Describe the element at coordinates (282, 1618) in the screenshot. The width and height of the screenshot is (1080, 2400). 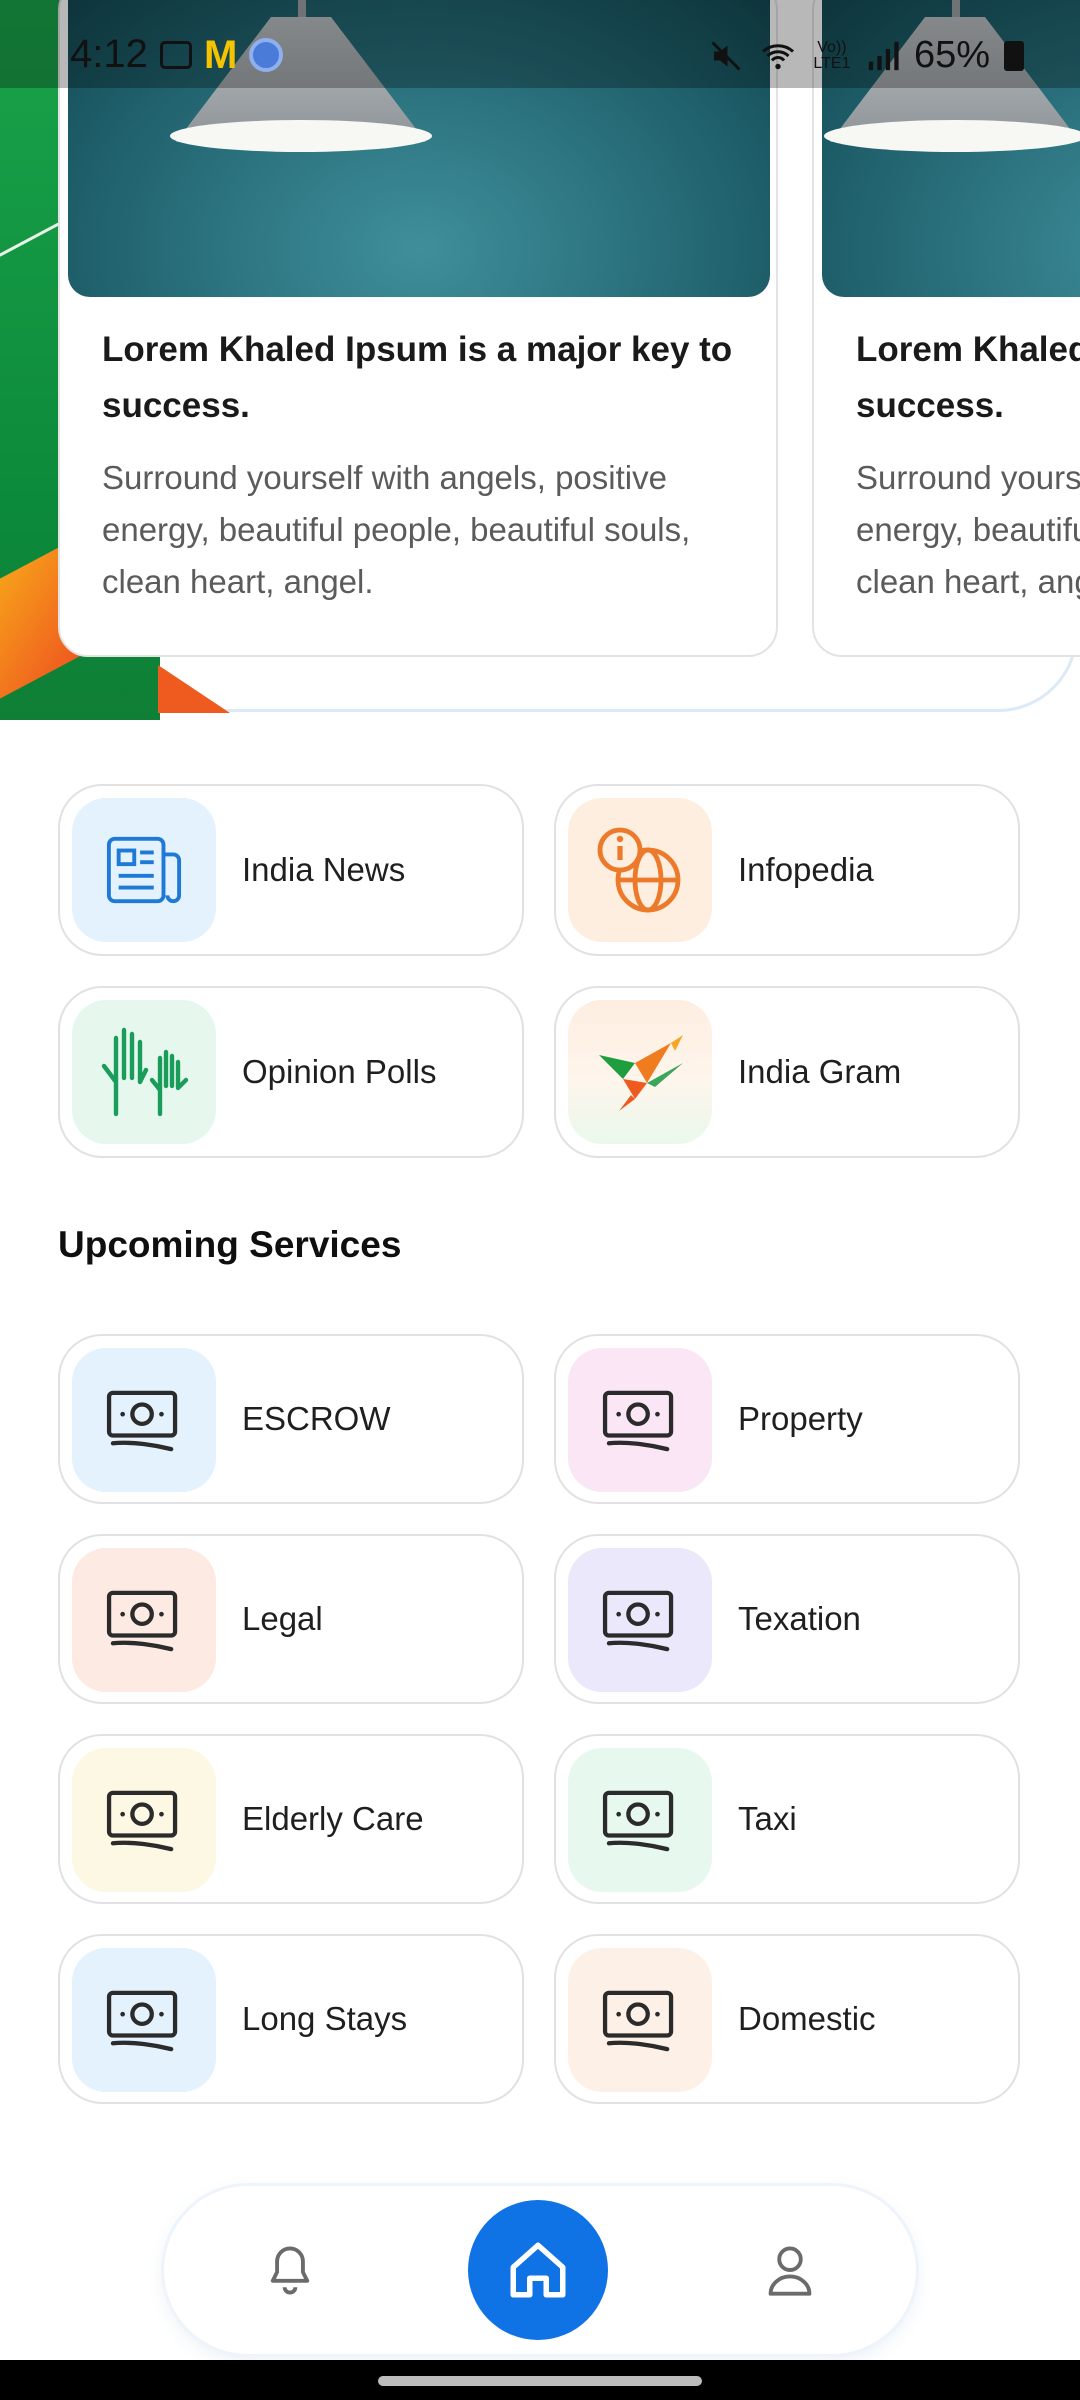
I see `tile-label: Legal` at that location.